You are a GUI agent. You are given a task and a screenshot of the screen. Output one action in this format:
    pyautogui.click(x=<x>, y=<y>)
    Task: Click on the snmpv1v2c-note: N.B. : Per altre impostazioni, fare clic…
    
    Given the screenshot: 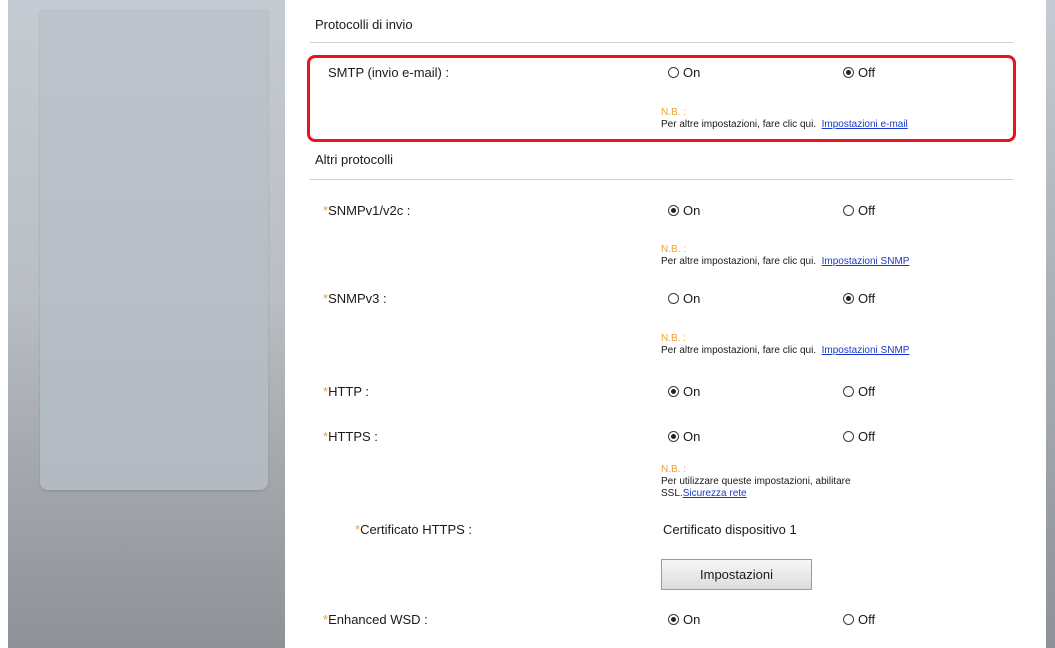 What is the action you would take?
    pyautogui.click(x=785, y=255)
    